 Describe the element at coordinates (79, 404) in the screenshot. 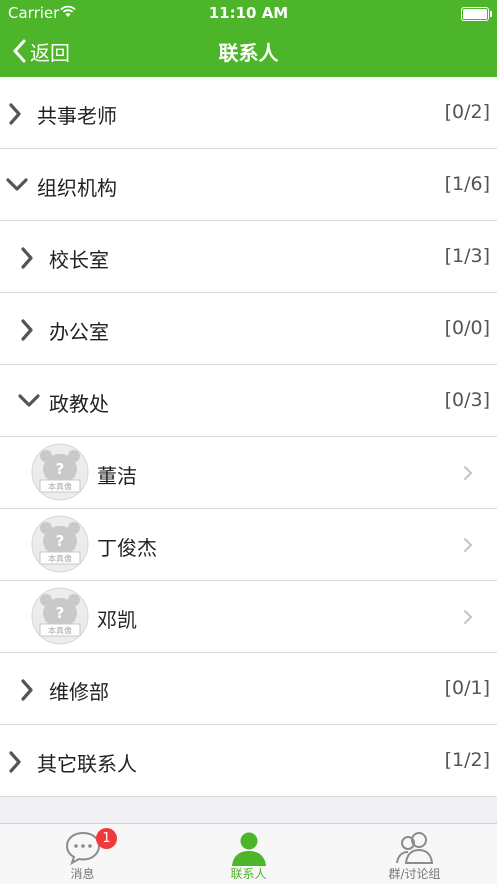

I see `group-label: 政教处` at that location.